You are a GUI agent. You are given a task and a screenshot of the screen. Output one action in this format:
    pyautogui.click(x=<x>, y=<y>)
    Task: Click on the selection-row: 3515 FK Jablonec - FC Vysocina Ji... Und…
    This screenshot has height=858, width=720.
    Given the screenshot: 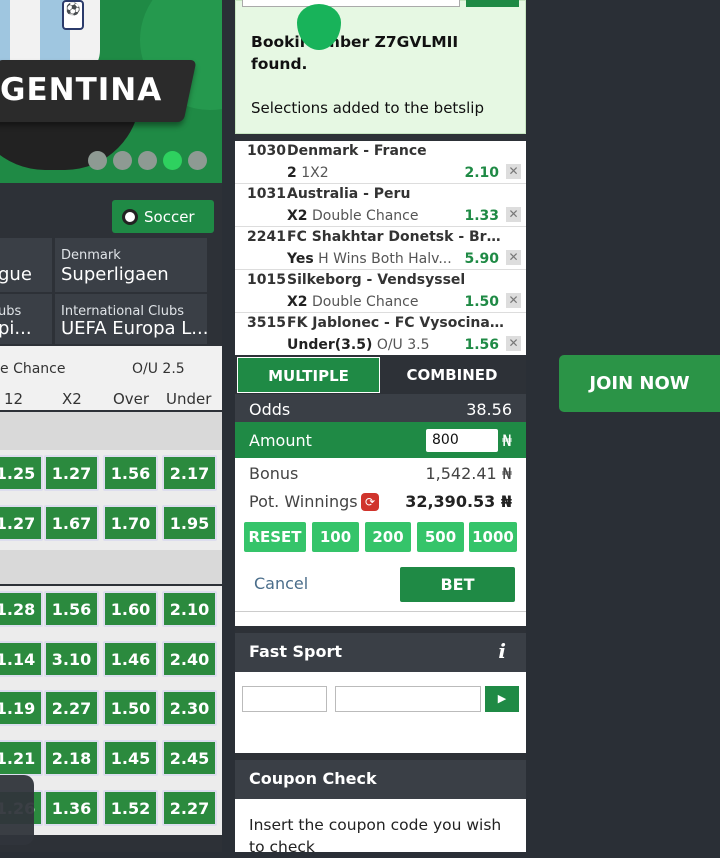 What is the action you would take?
    pyautogui.click(x=380, y=334)
    